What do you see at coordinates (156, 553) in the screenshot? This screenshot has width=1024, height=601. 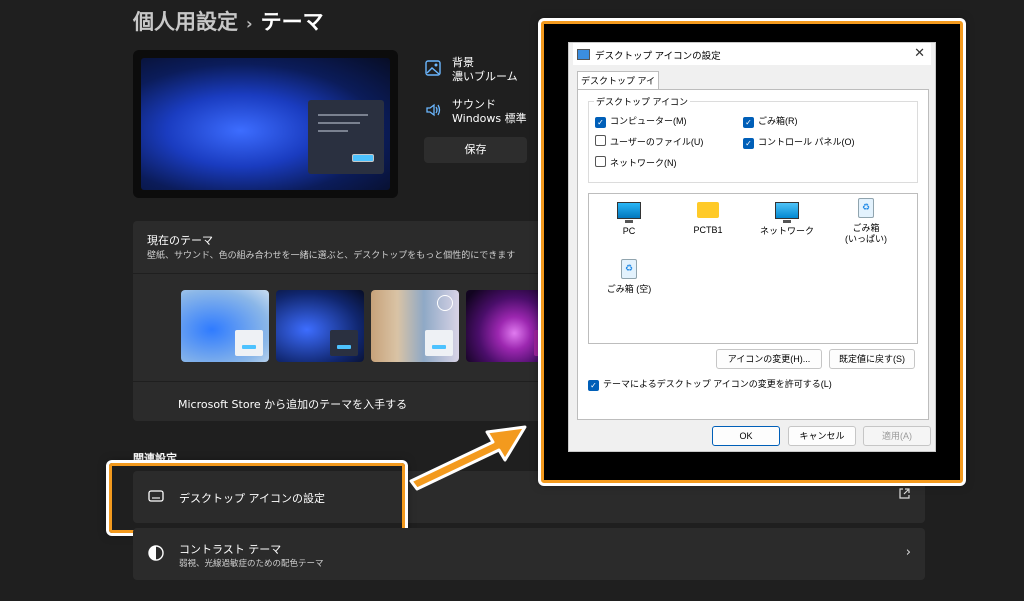 I see `contrast-icon` at bounding box center [156, 553].